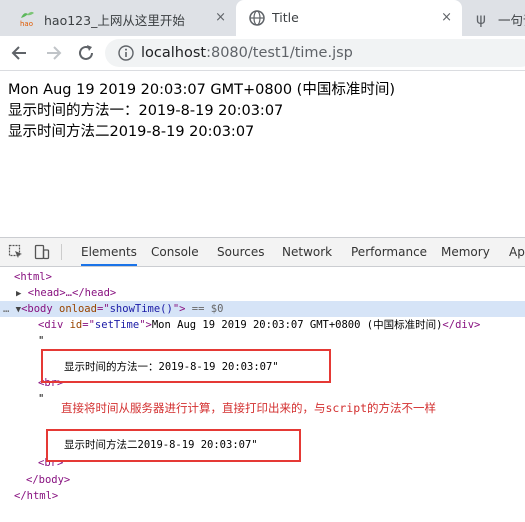 The width and height of the screenshot is (525, 522). Describe the element at coordinates (48, 480) in the screenshot. I see `tree-node-body-end: </body>` at that location.